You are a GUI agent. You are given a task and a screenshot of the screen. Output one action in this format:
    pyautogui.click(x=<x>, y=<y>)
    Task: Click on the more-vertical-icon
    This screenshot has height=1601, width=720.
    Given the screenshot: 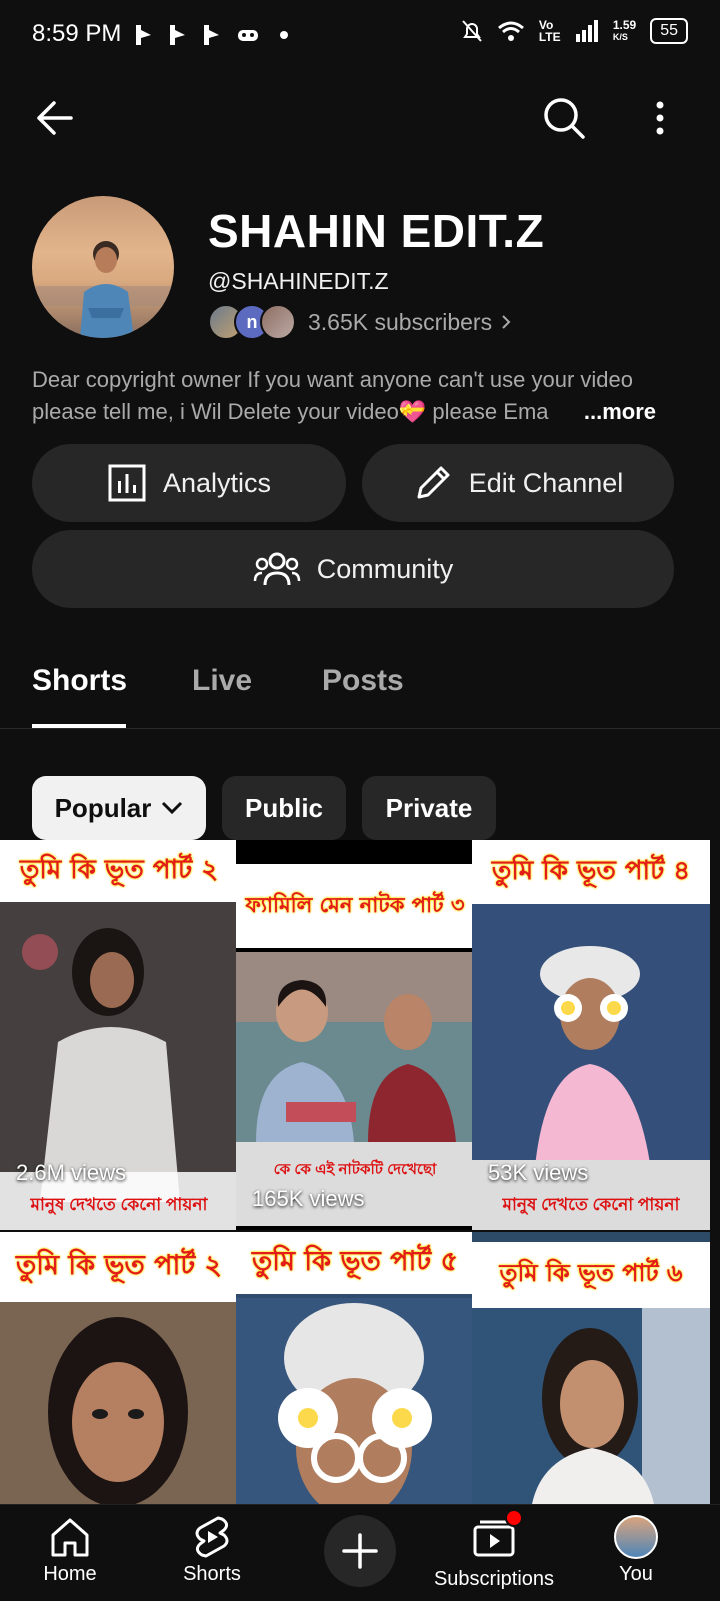 What is the action you would take?
    pyautogui.click(x=660, y=118)
    